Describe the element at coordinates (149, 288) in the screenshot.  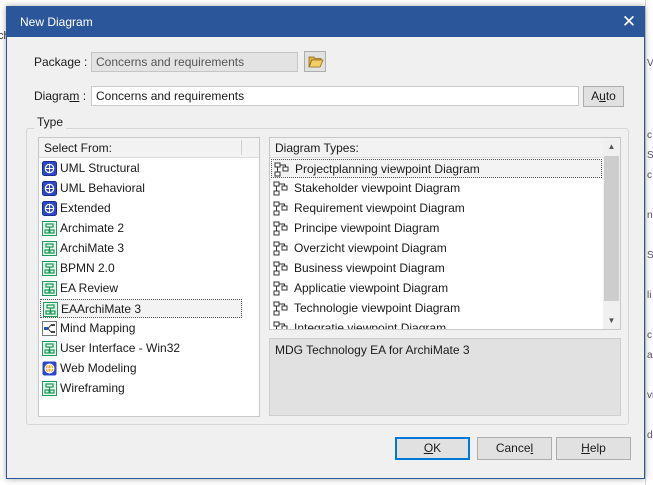
I see `select-from-item: EA Review` at that location.